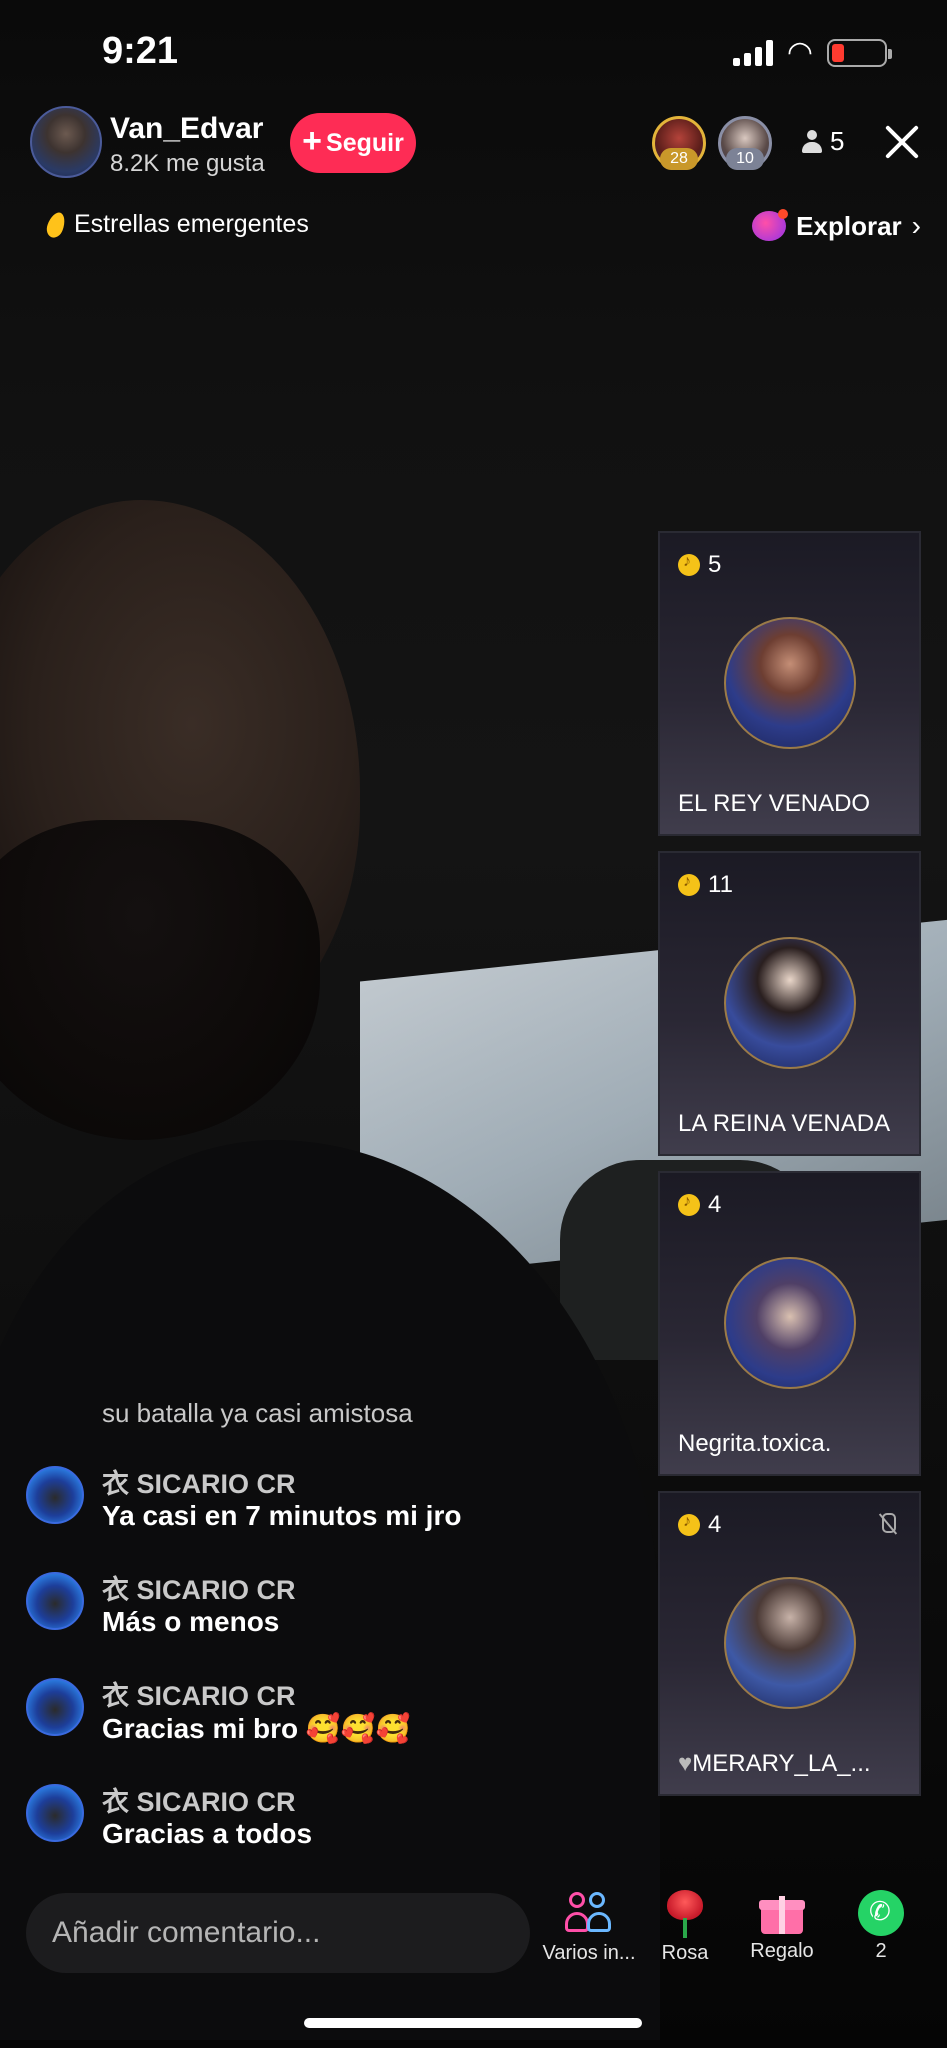 The height and width of the screenshot is (2048, 947). What do you see at coordinates (365, 142) in the screenshot?
I see `follow-label: Seguir` at bounding box center [365, 142].